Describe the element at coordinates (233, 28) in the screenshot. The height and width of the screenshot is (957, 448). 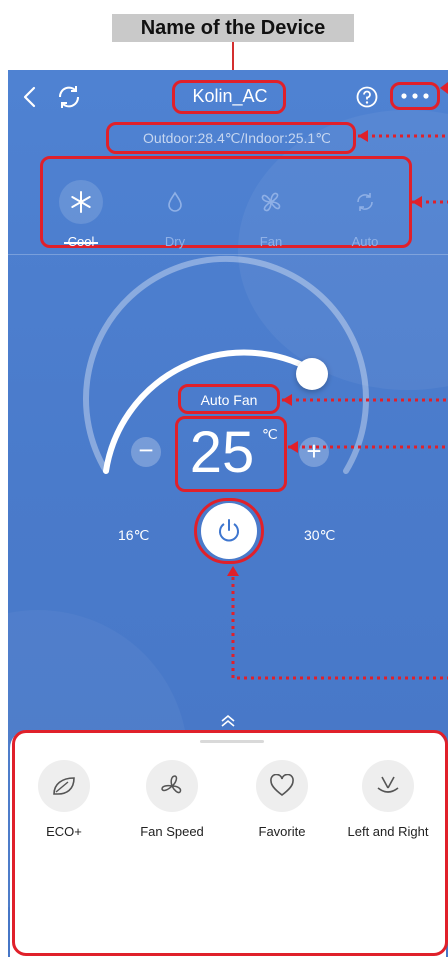
I see `annotation-caption: Name of the Device` at that location.